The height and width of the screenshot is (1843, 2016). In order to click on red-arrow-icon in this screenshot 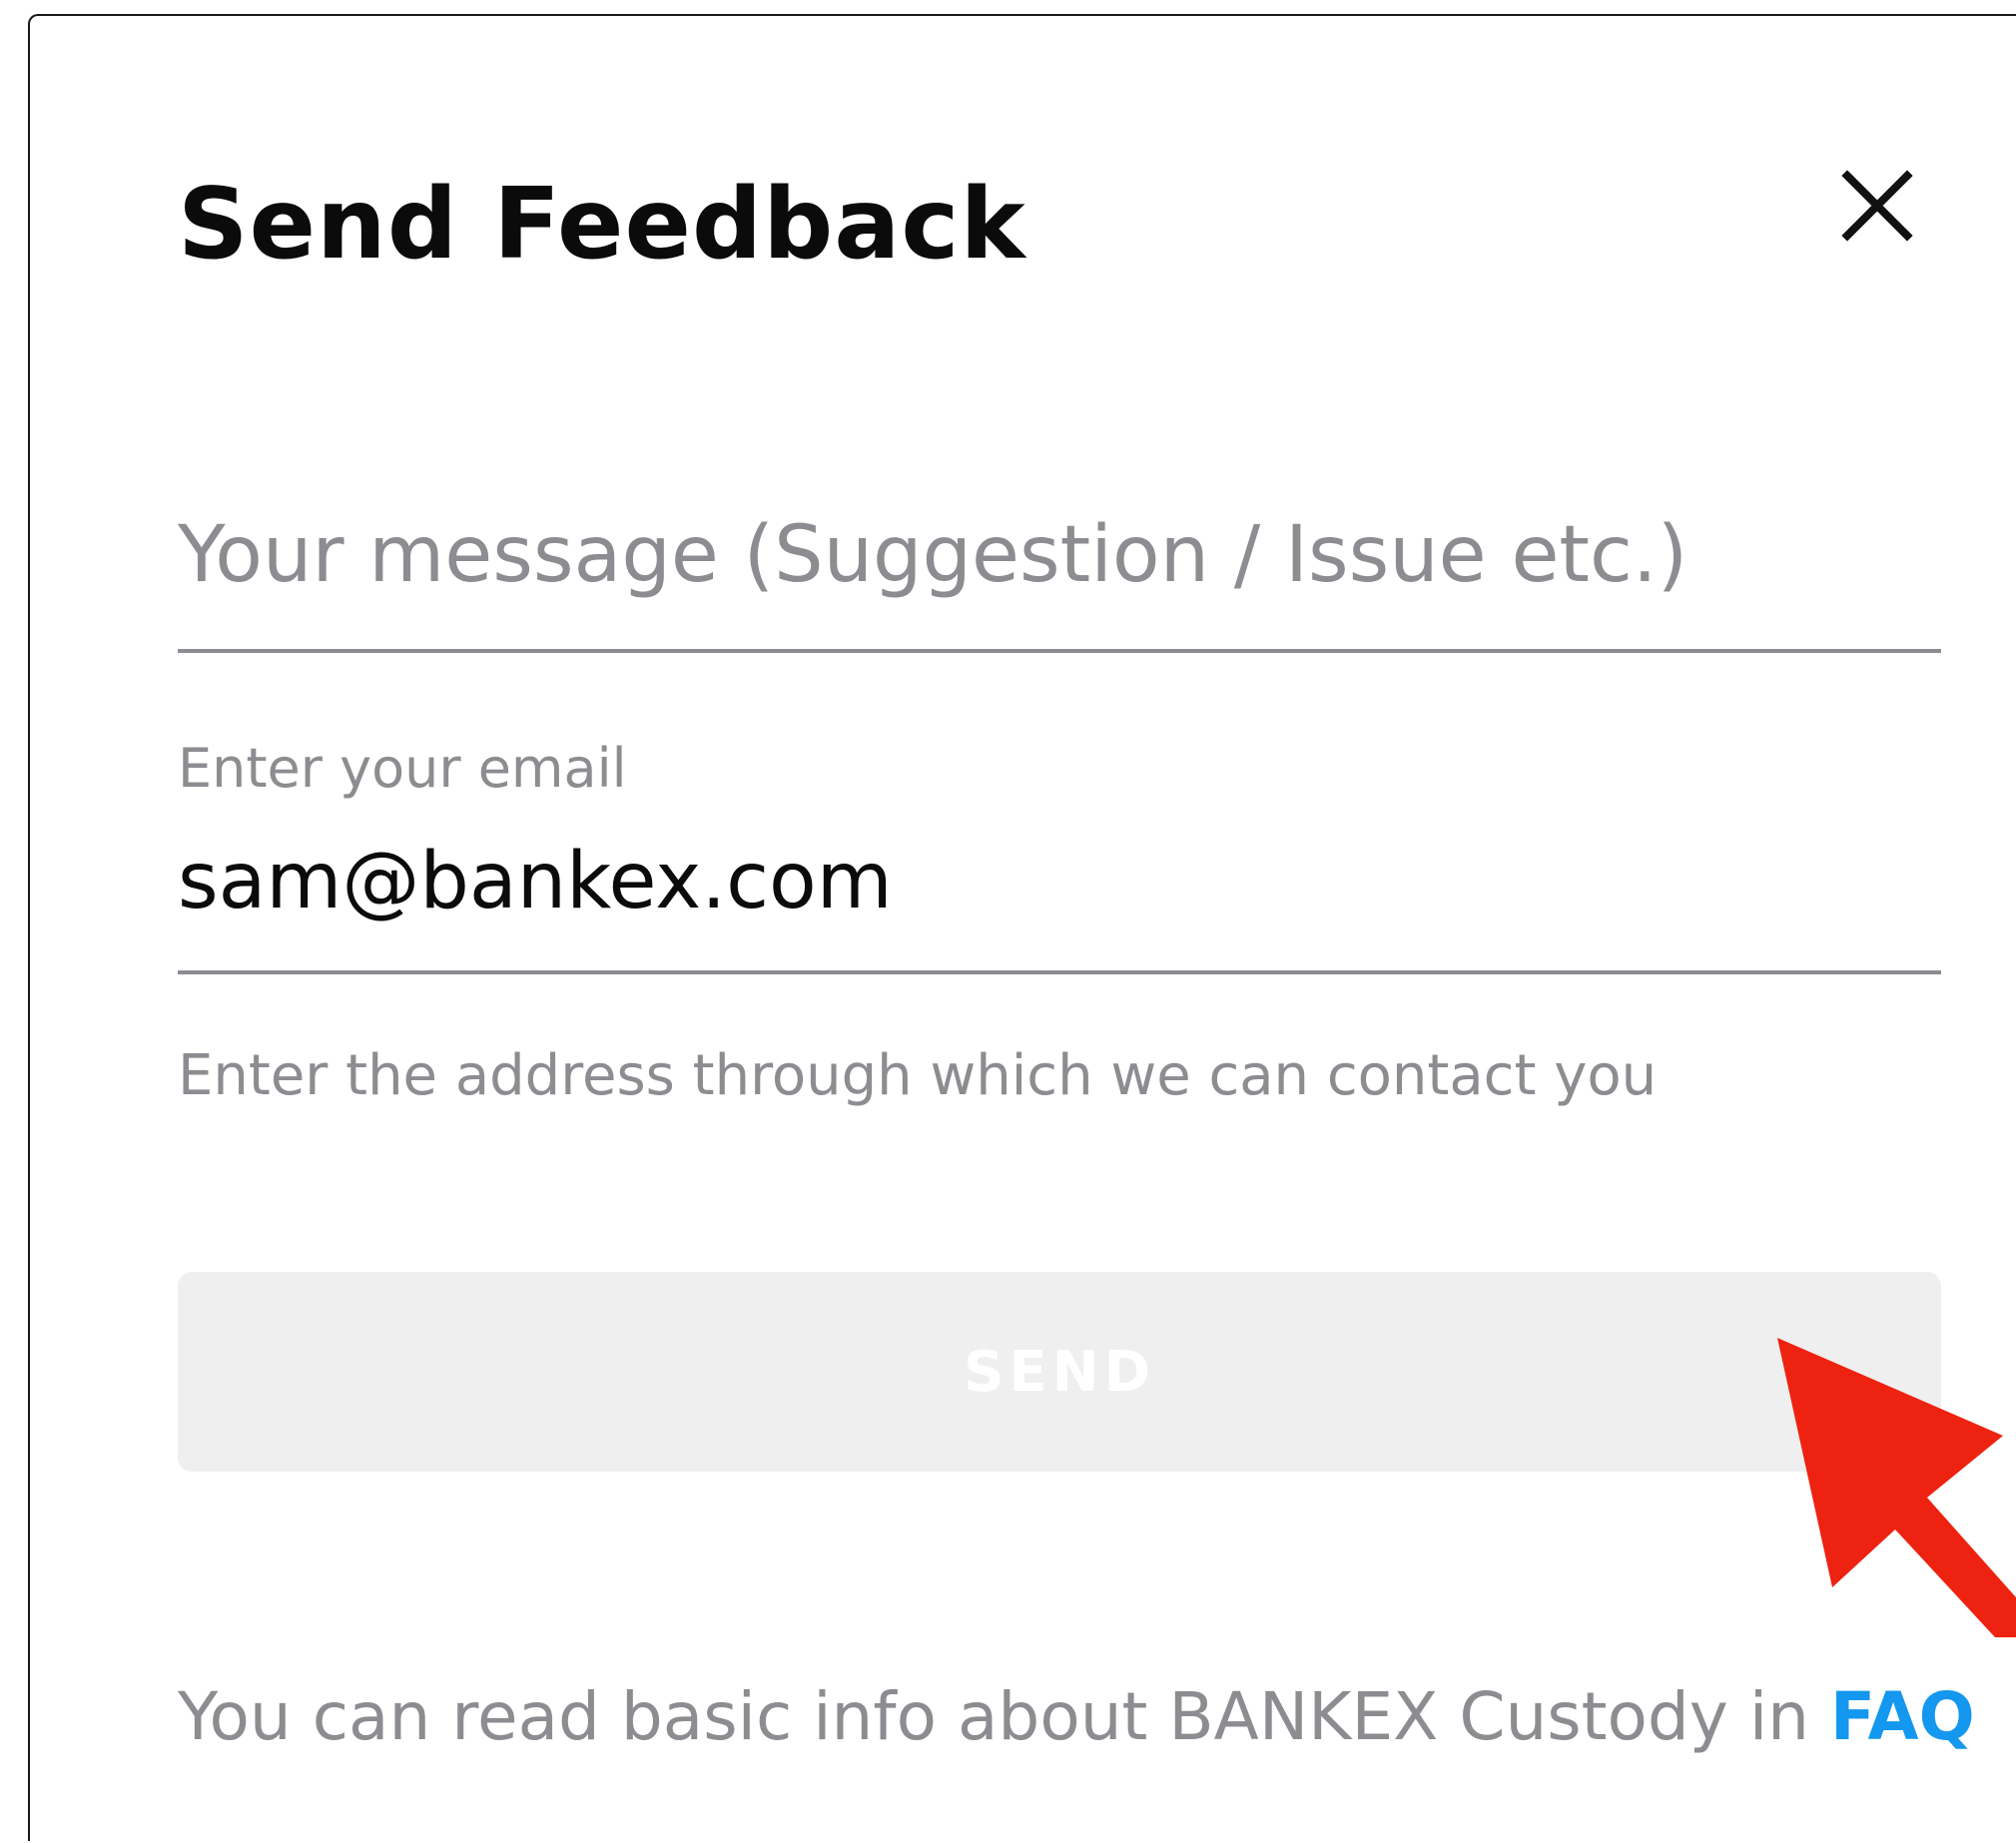, I will do `click(1897, 1487)`.